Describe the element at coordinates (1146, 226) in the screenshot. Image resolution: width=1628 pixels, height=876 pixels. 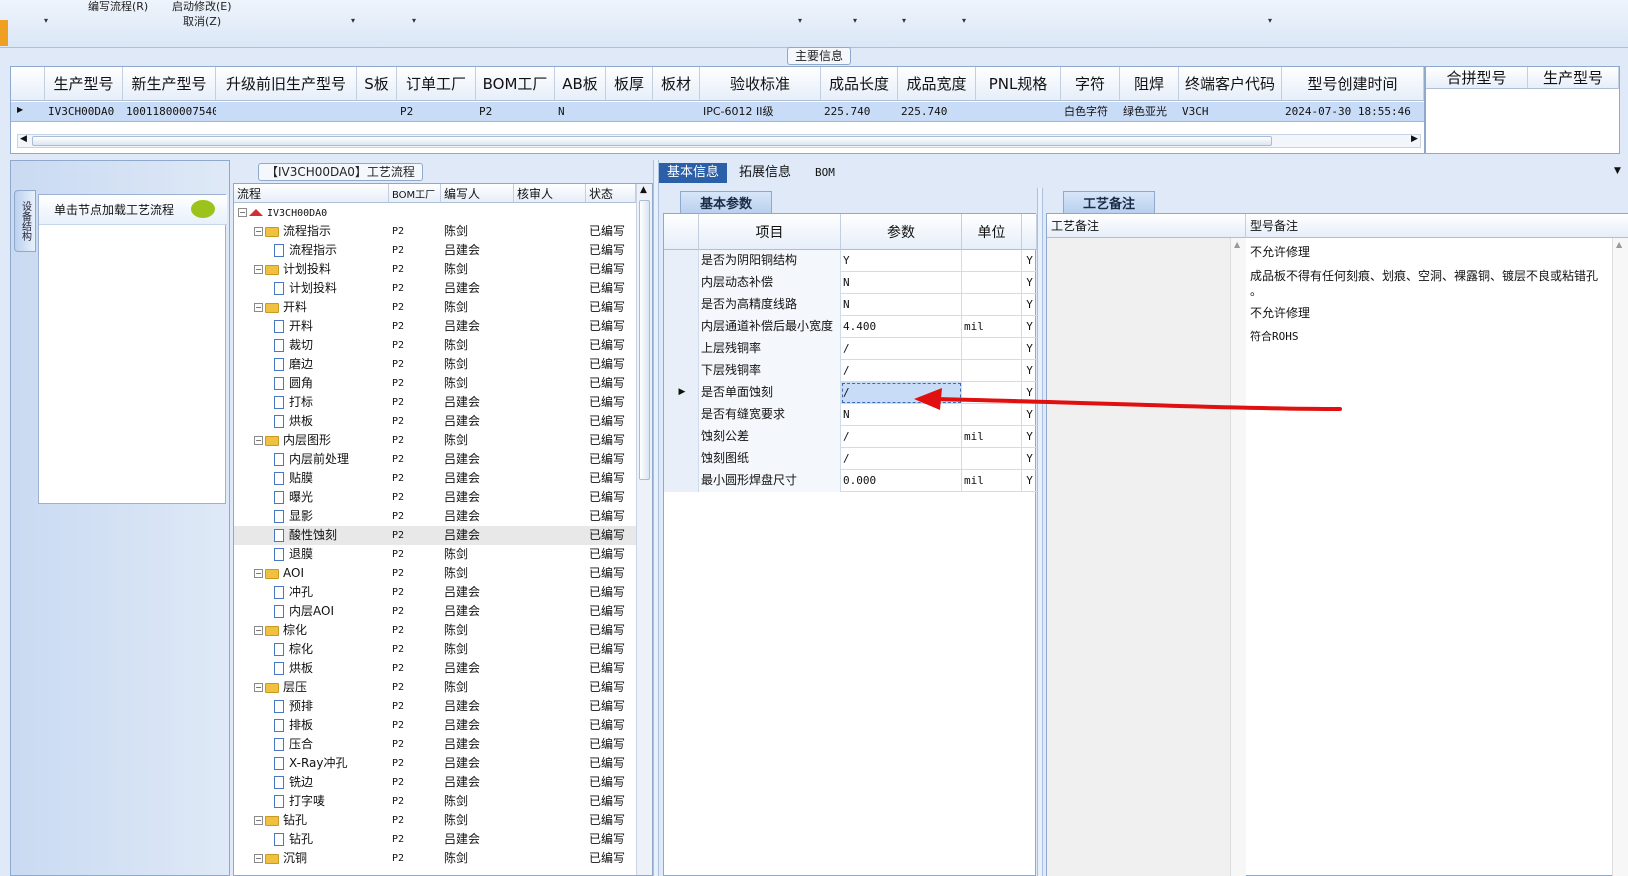
I see `col-process-remark: 工艺备注` at that location.